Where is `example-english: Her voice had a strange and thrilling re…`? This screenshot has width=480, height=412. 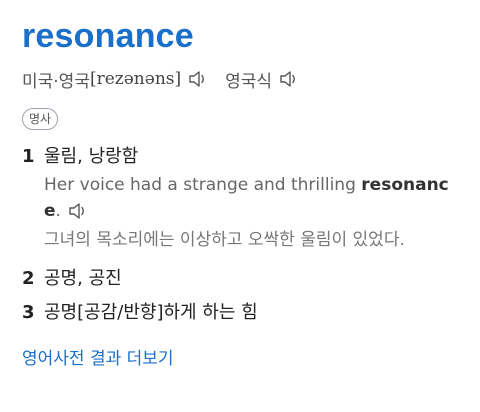 example-english: Her voice had a strange and thrilling re… is located at coordinates (253, 198).